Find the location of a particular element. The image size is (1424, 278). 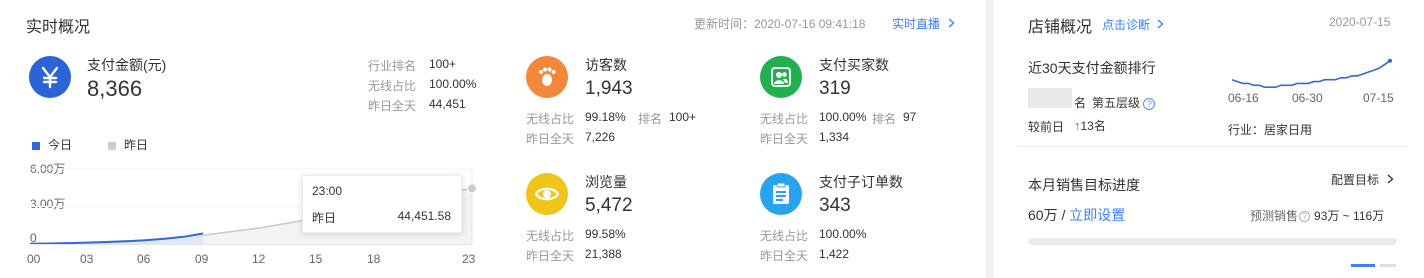

metric-value: 5,472 is located at coordinates (609, 205).